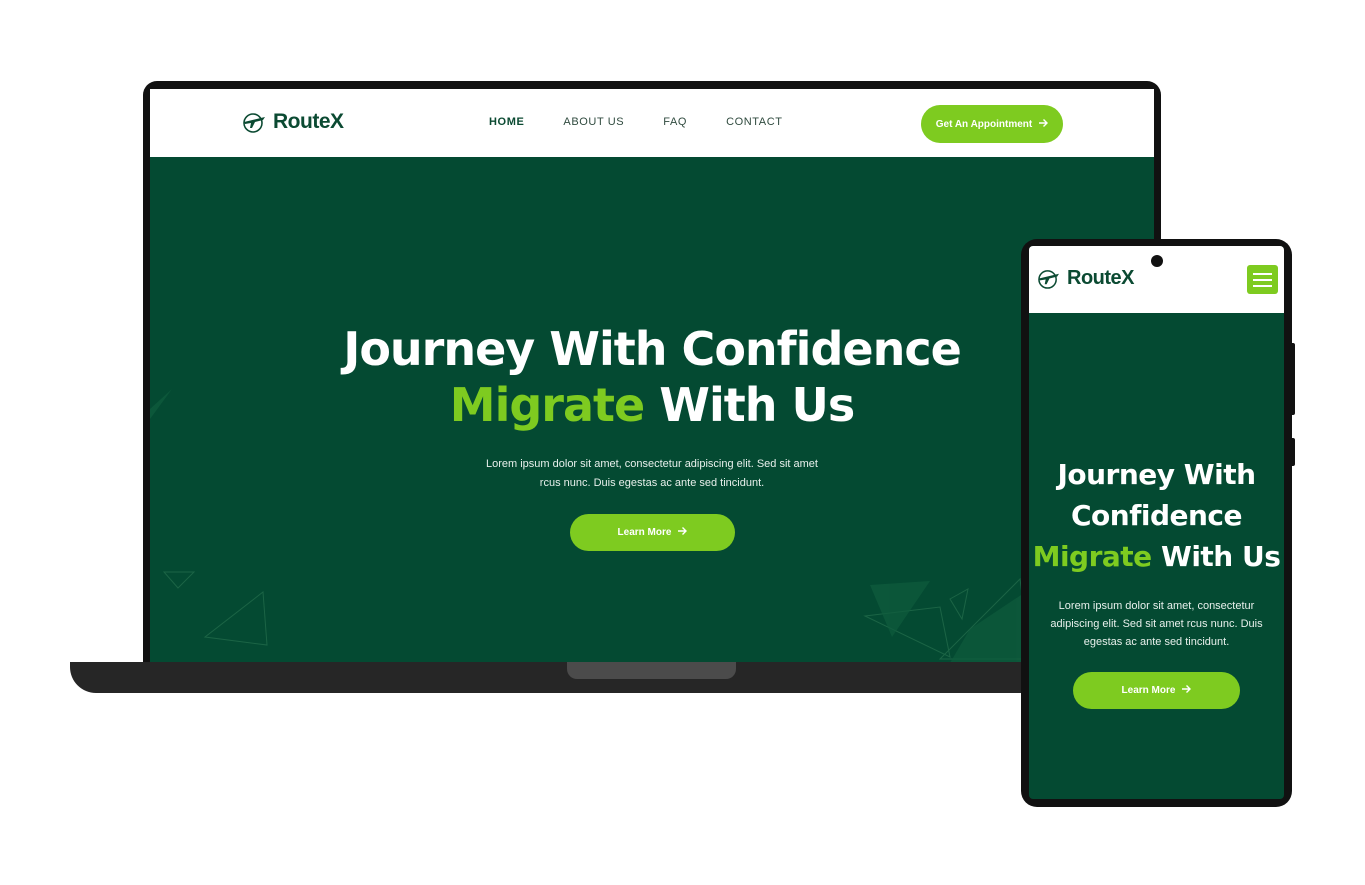  Describe the element at coordinates (636, 122) in the screenshot. I see `main-nav: HOME ABOUT US FAQ CONTACT` at that location.